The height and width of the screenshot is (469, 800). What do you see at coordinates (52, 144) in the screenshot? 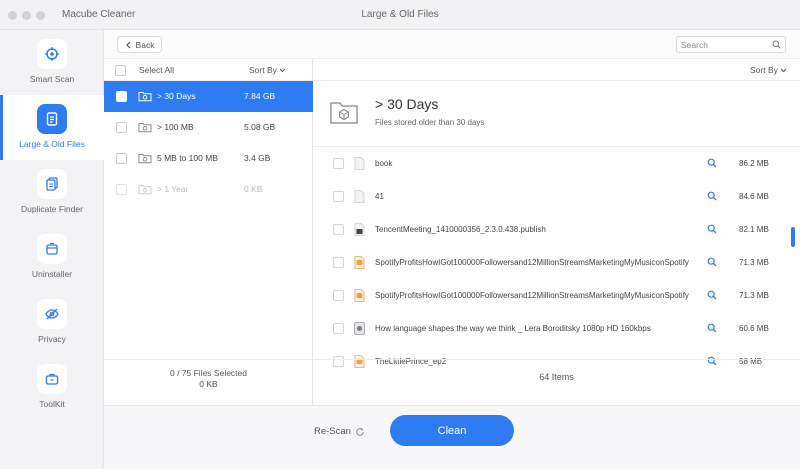
I see `sidebar-item-label: Large & Old Files` at bounding box center [52, 144].